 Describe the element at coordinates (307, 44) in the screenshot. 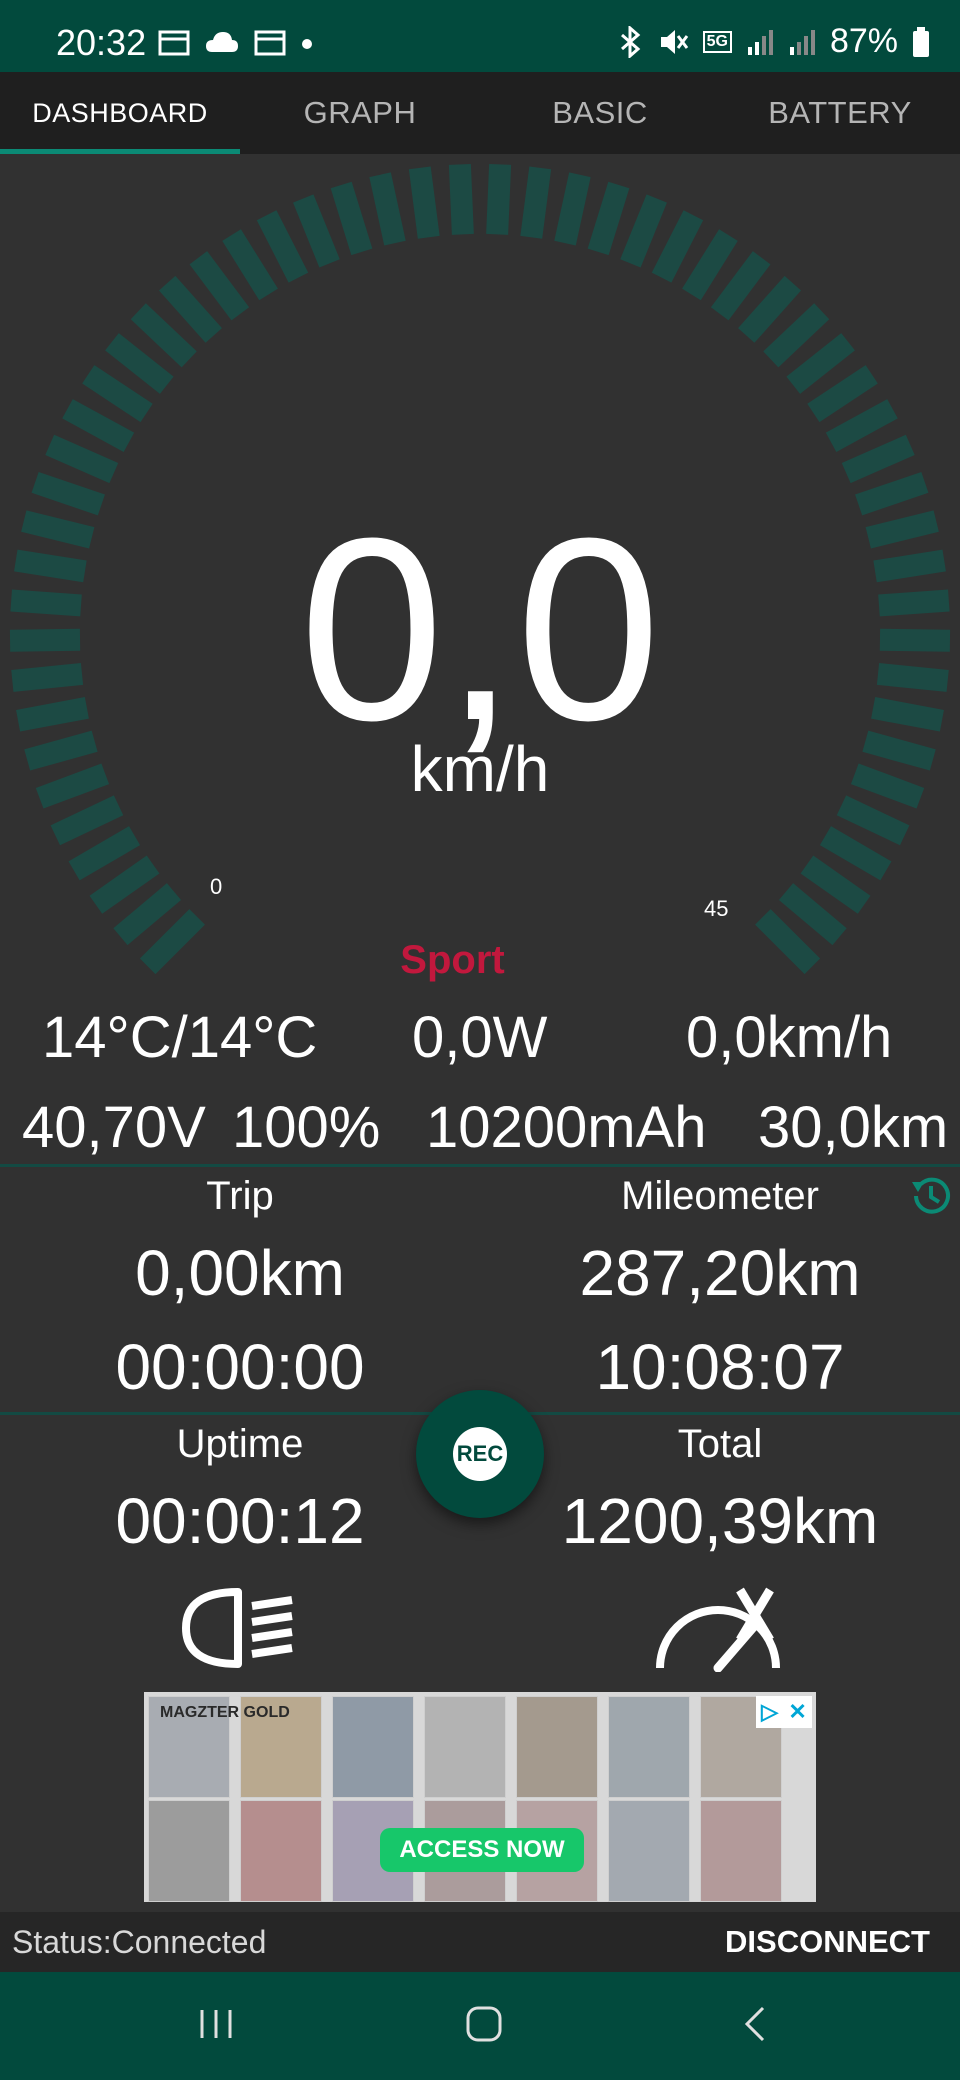

I see `dot-icon` at that location.